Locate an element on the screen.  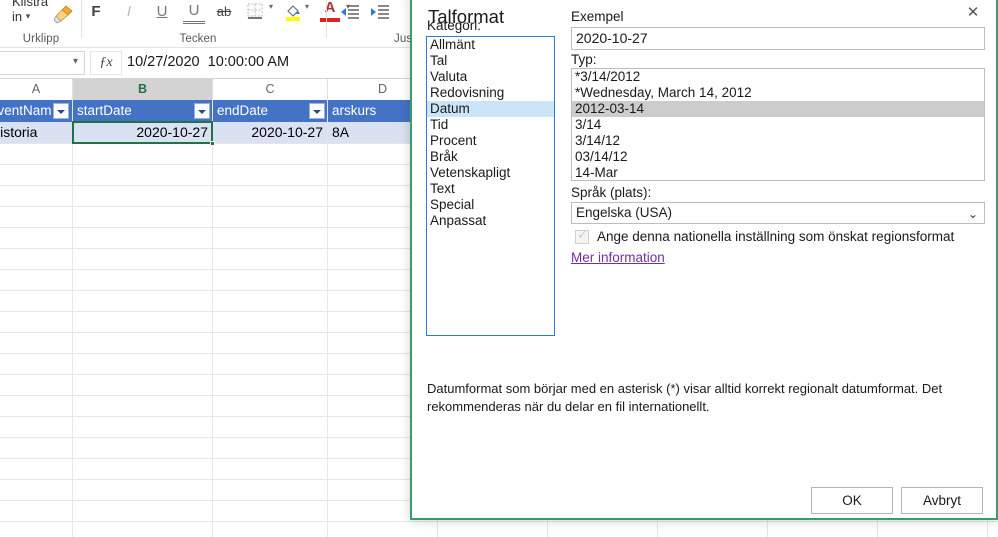
chevron-down-icon: ▾ is located at coordinates (28, 16).